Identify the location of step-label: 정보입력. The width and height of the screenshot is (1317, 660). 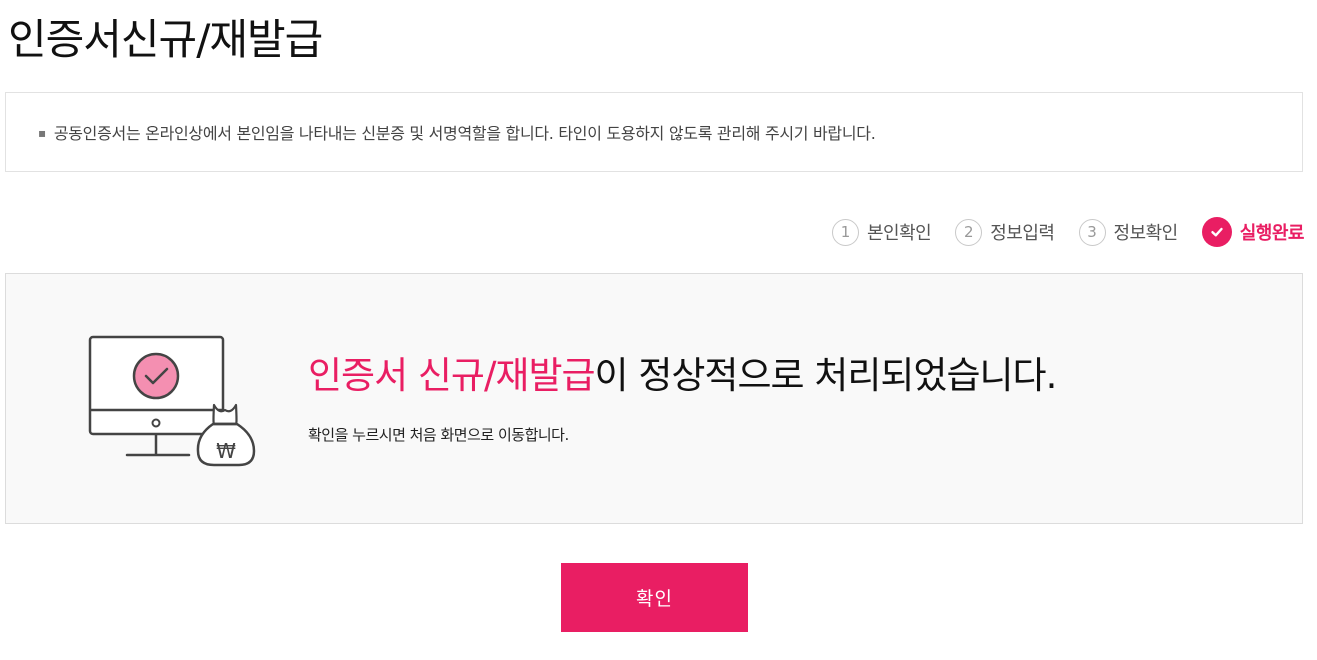
(1022, 233).